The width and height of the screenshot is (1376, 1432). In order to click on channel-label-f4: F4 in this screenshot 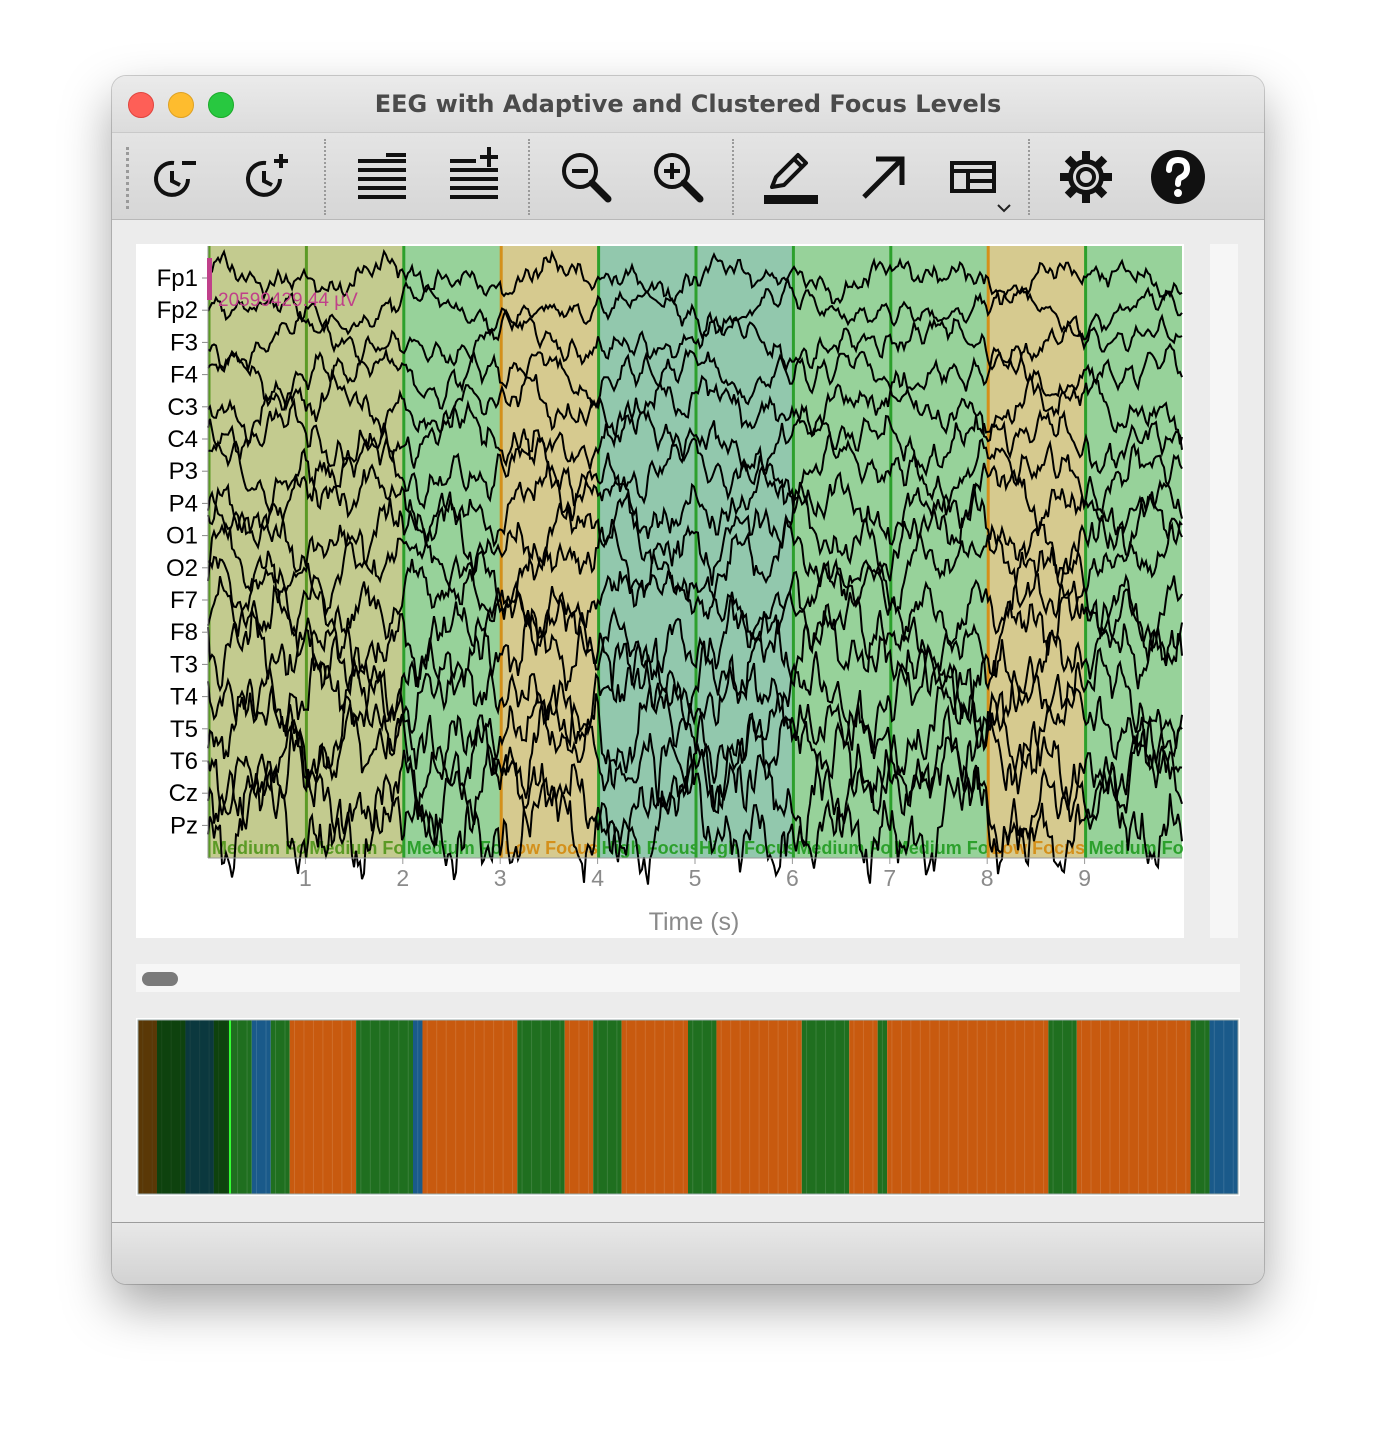, I will do `click(184, 375)`.